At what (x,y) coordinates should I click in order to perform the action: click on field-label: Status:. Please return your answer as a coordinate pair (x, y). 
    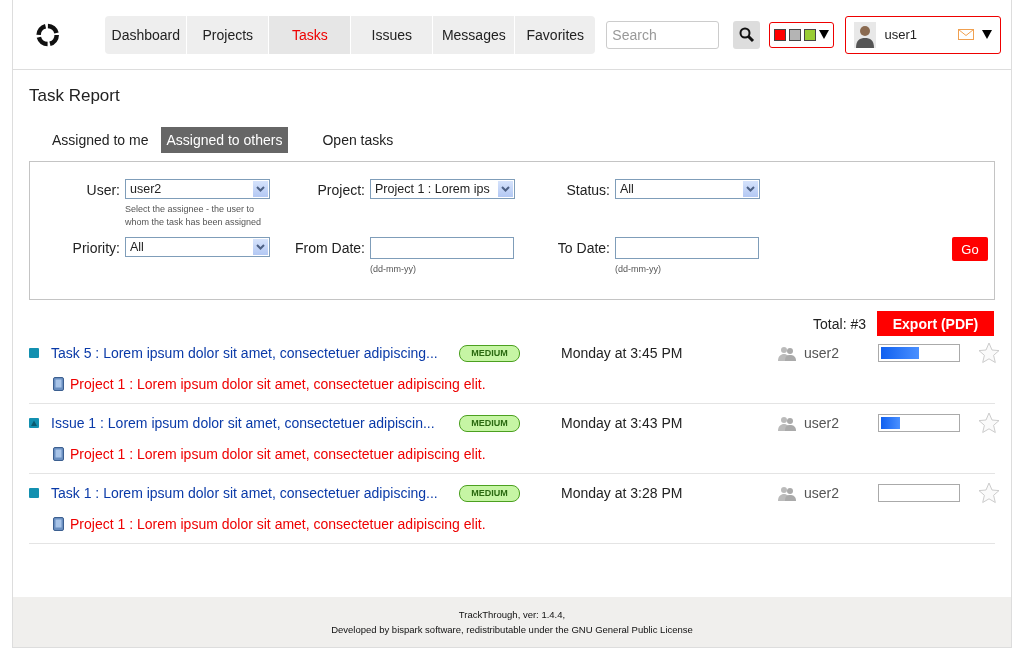
    Looking at the image, I should click on (587, 189).